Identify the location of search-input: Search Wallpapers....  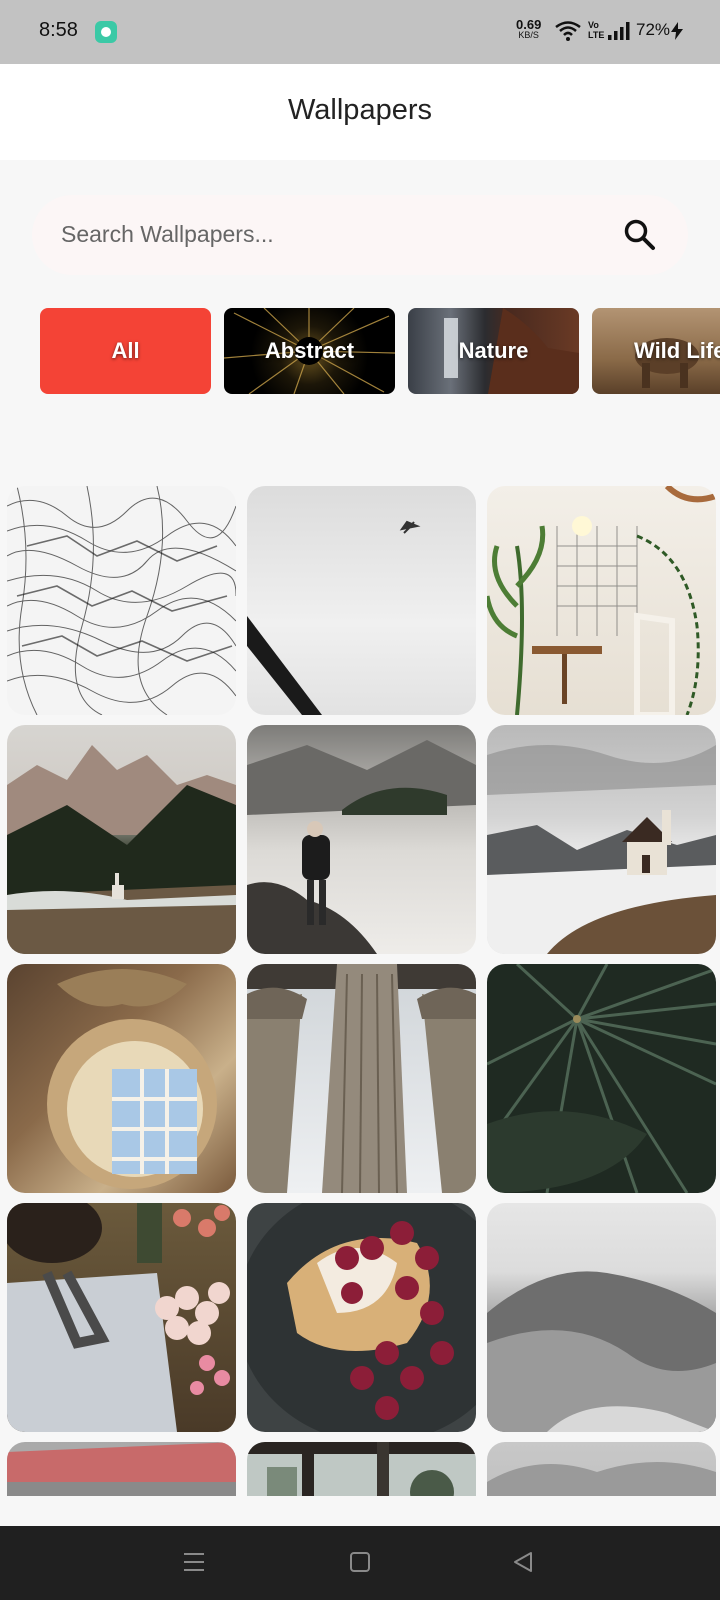
(360, 235).